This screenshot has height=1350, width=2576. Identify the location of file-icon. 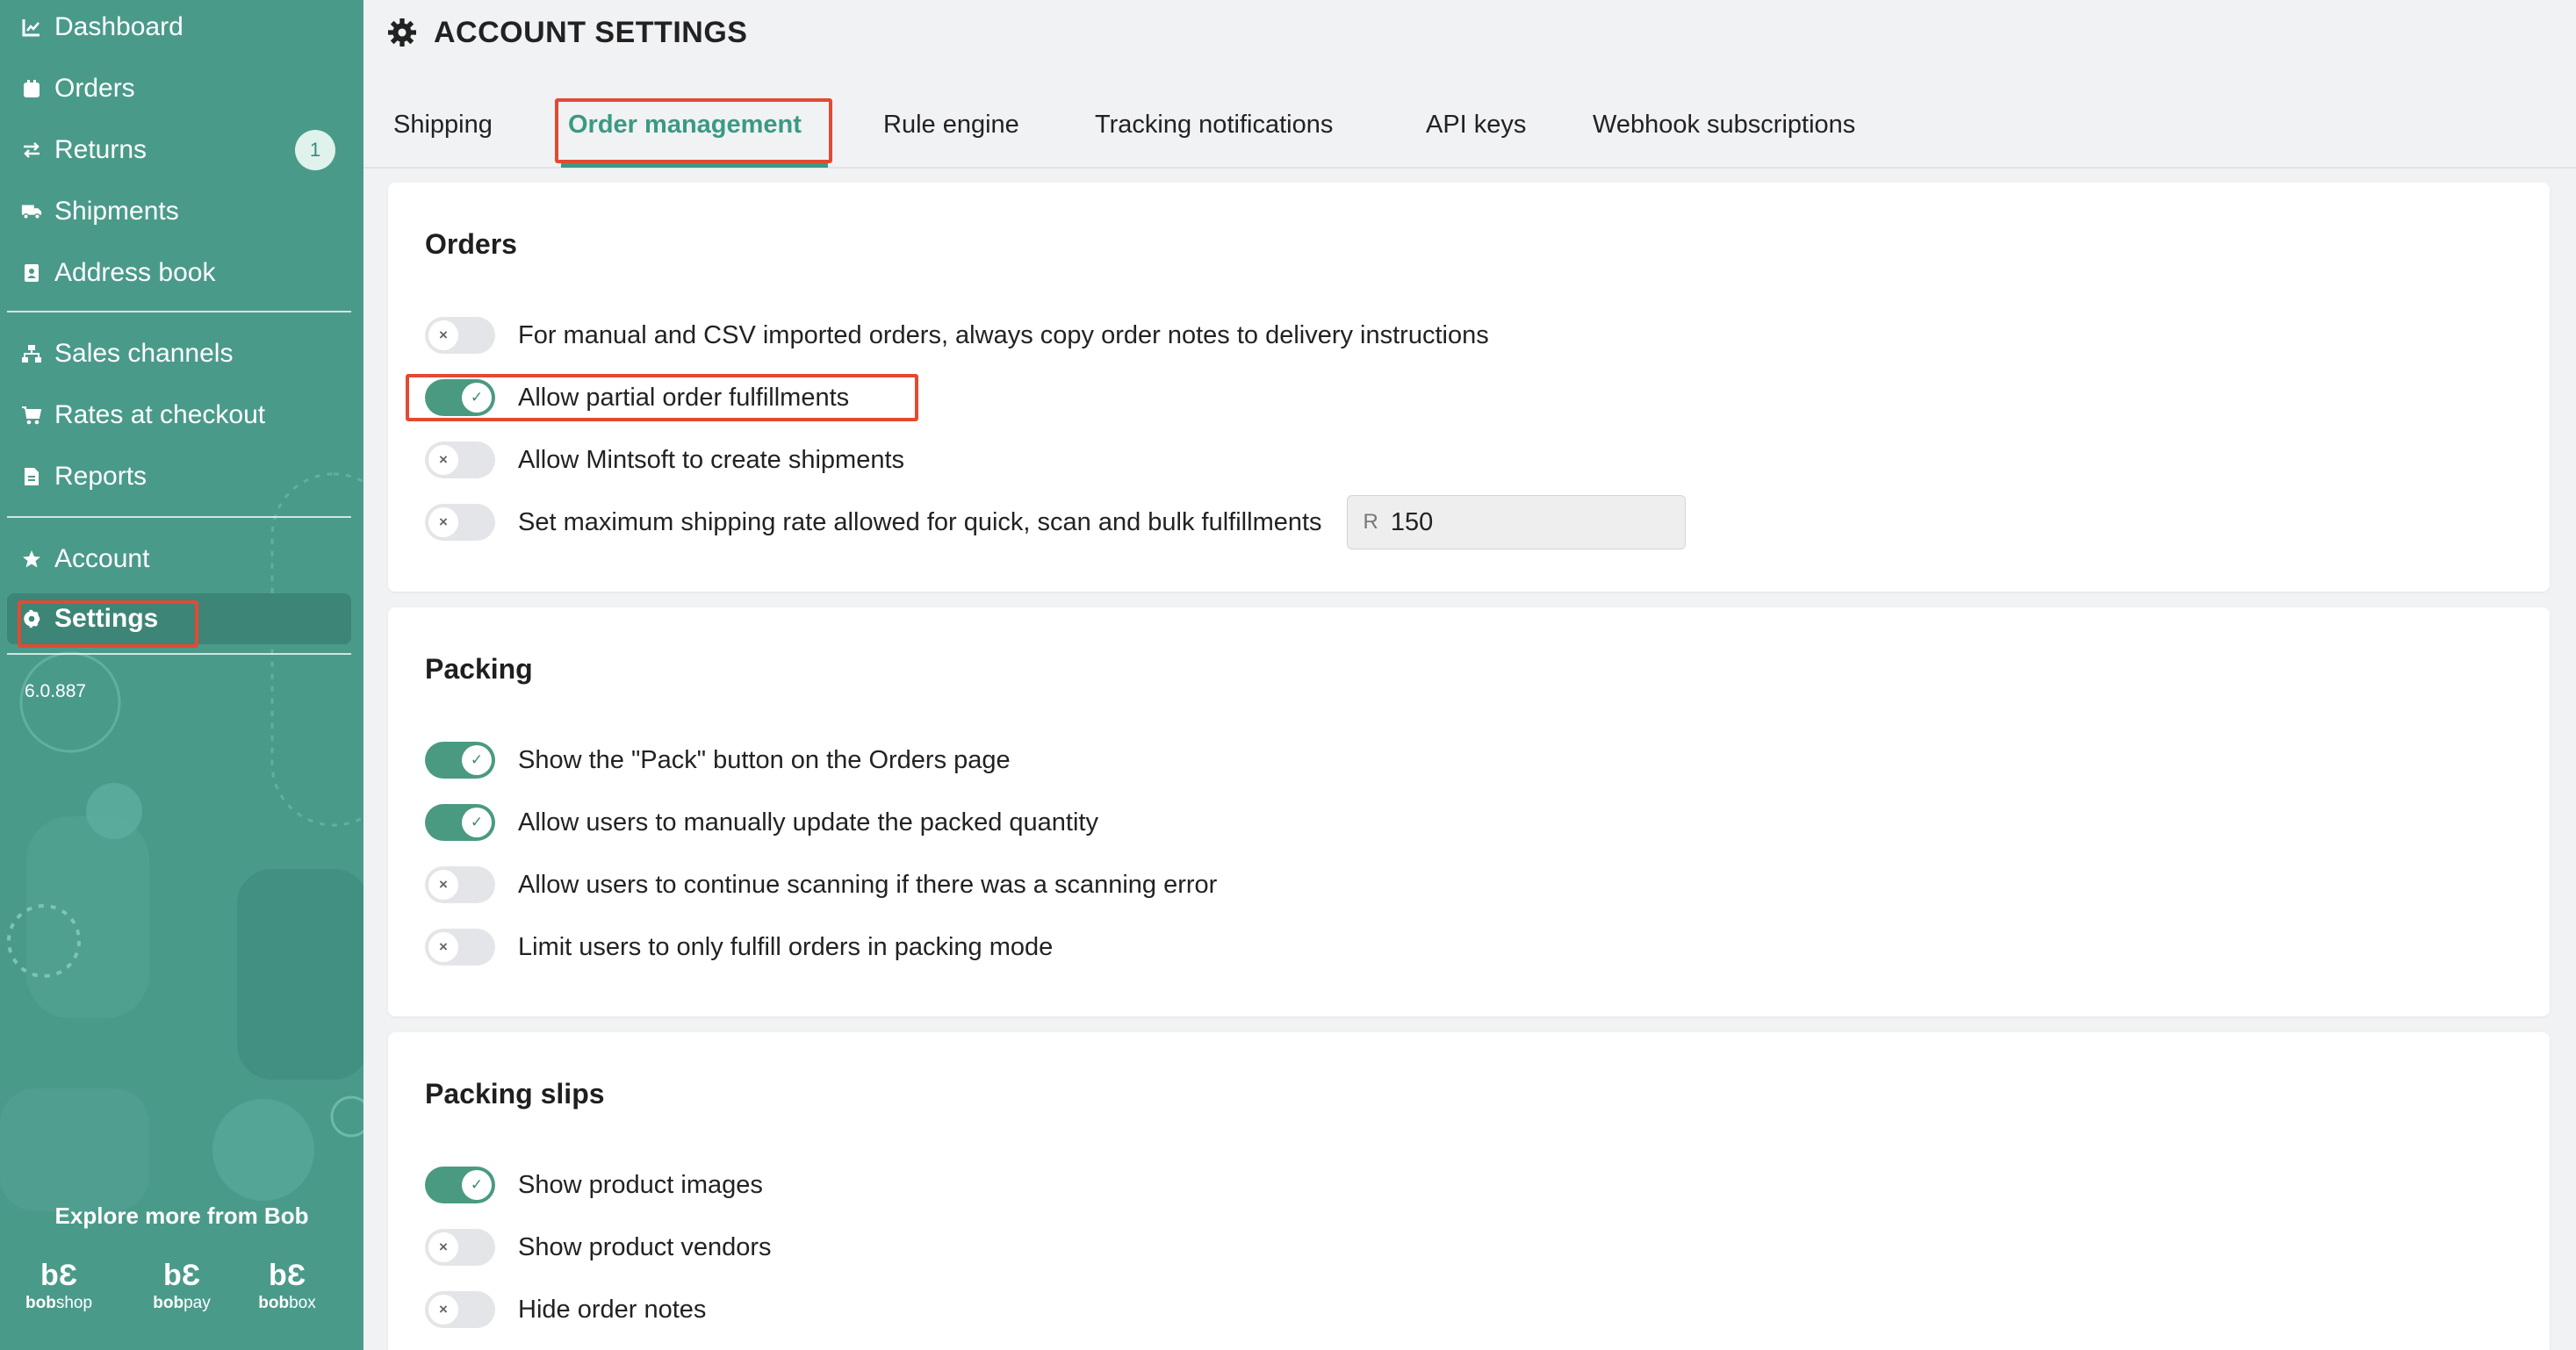
(31, 476).